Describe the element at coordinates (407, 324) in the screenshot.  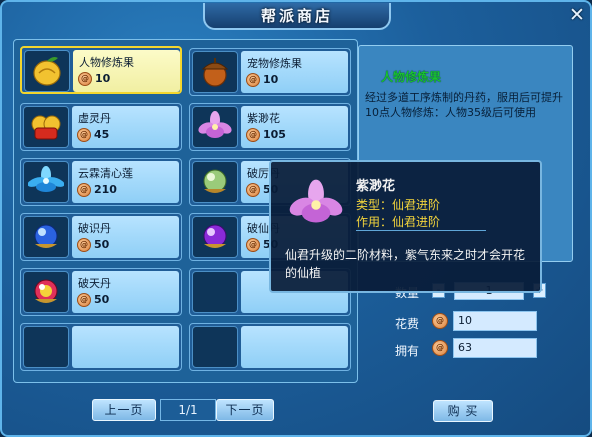
I see `cost-label: 花费` at that location.